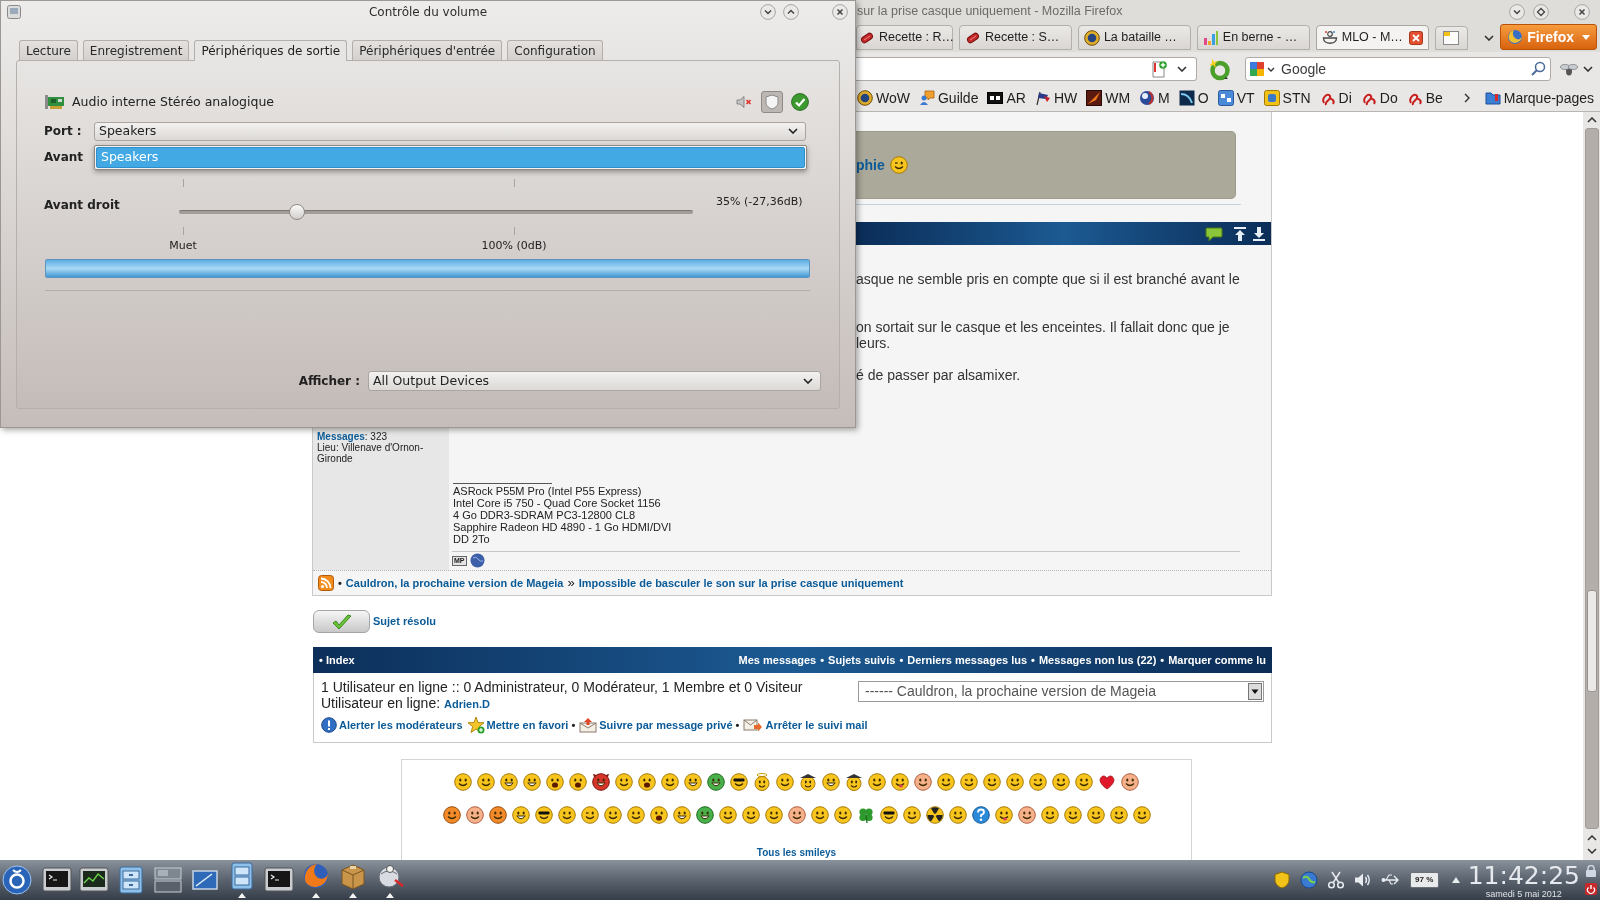 The width and height of the screenshot is (1600, 900). Describe the element at coordinates (741, 583) in the screenshot. I see `breadcrumb-link: Impossible de basculer le son sur la prise casque uniquement` at that location.